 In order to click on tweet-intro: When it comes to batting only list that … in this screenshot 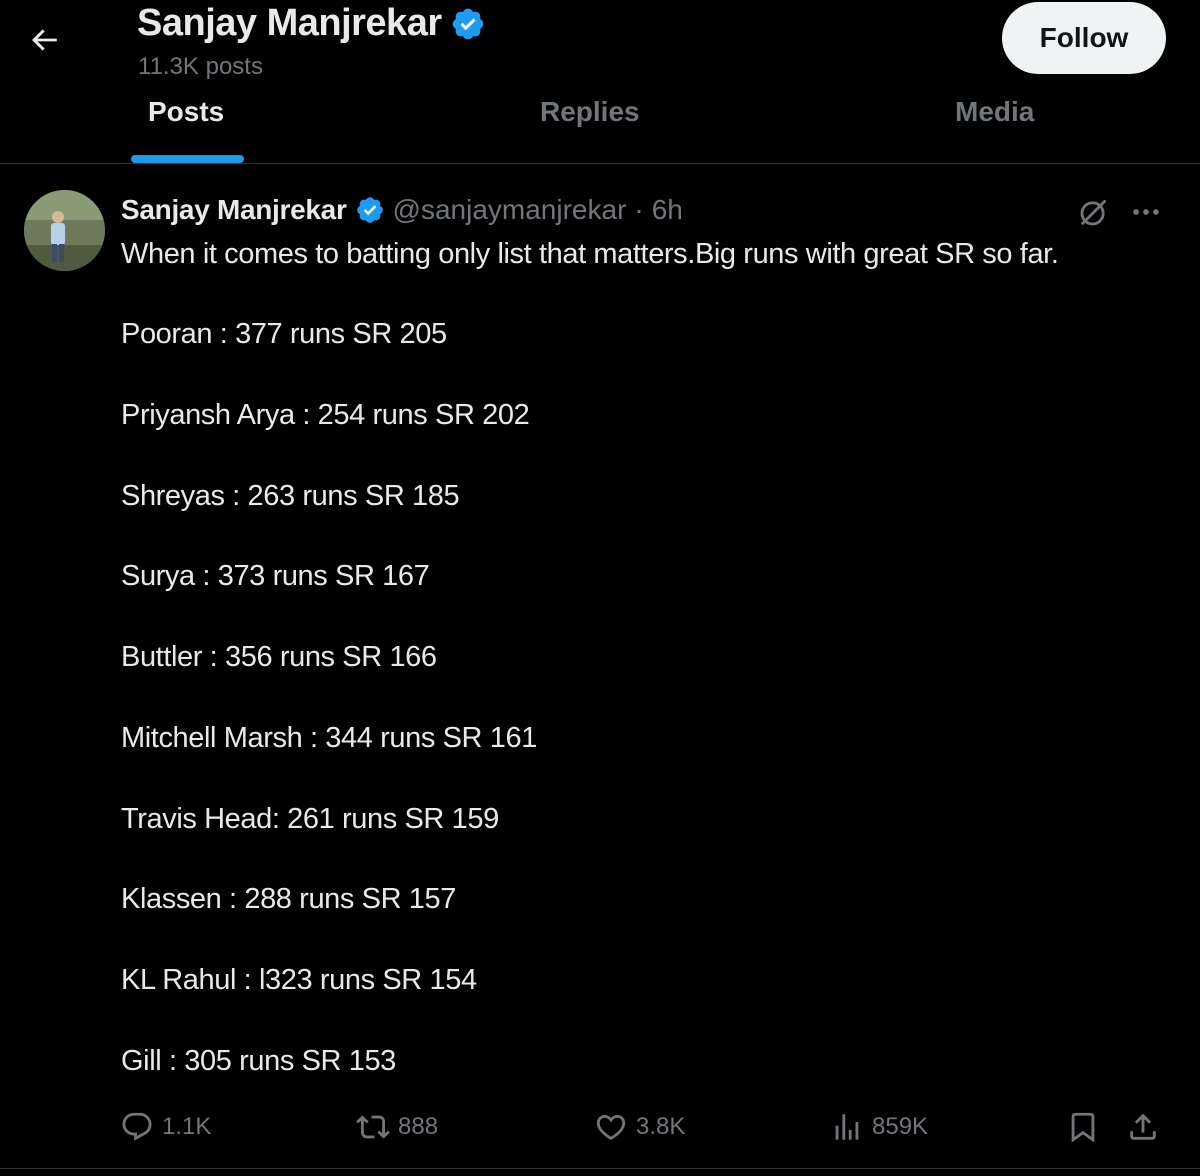, I will do `click(590, 254)`.